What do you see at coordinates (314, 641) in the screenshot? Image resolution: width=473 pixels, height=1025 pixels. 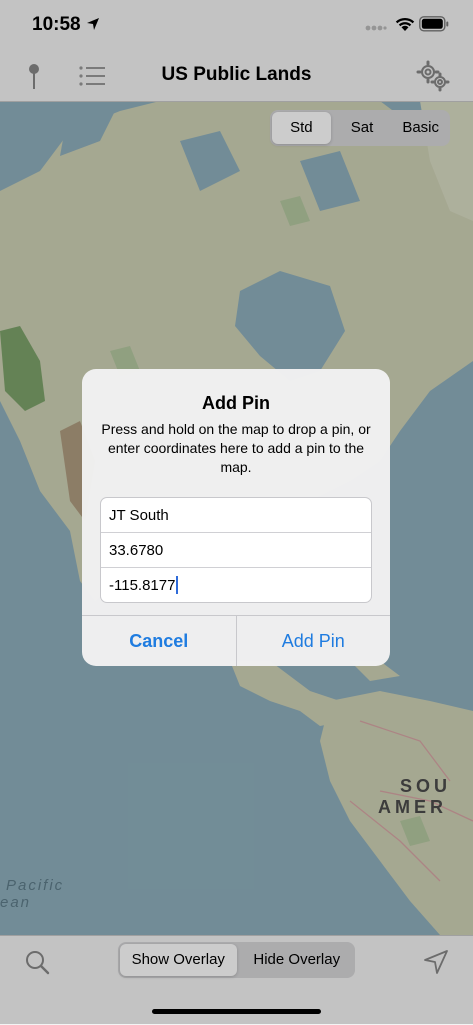 I see `add-pin-button: Add Pin` at bounding box center [314, 641].